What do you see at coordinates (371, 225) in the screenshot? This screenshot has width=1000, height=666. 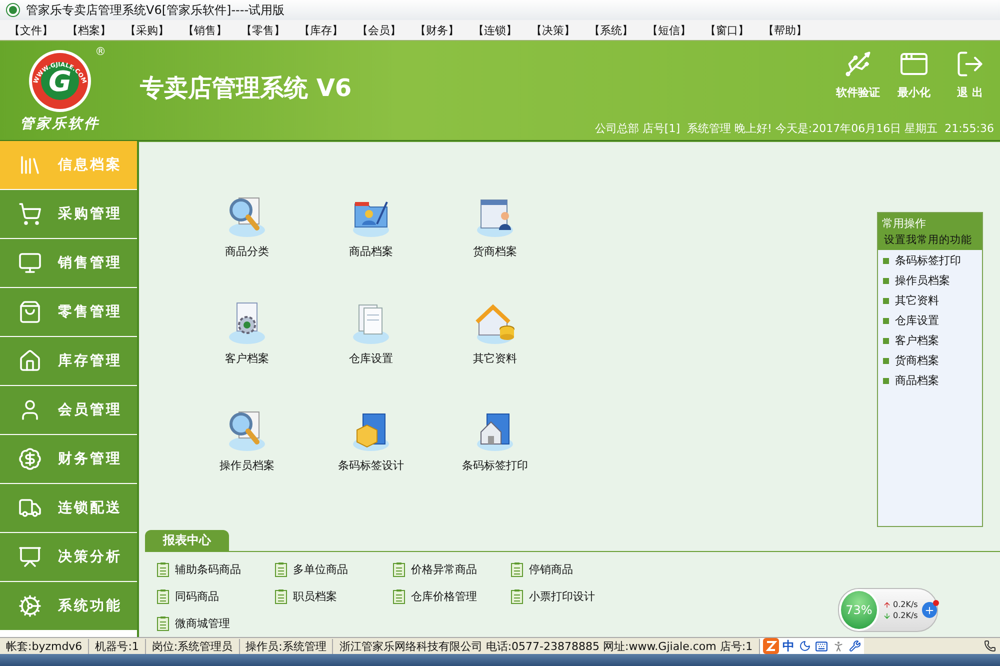 I see `module-button: 商品档案` at bounding box center [371, 225].